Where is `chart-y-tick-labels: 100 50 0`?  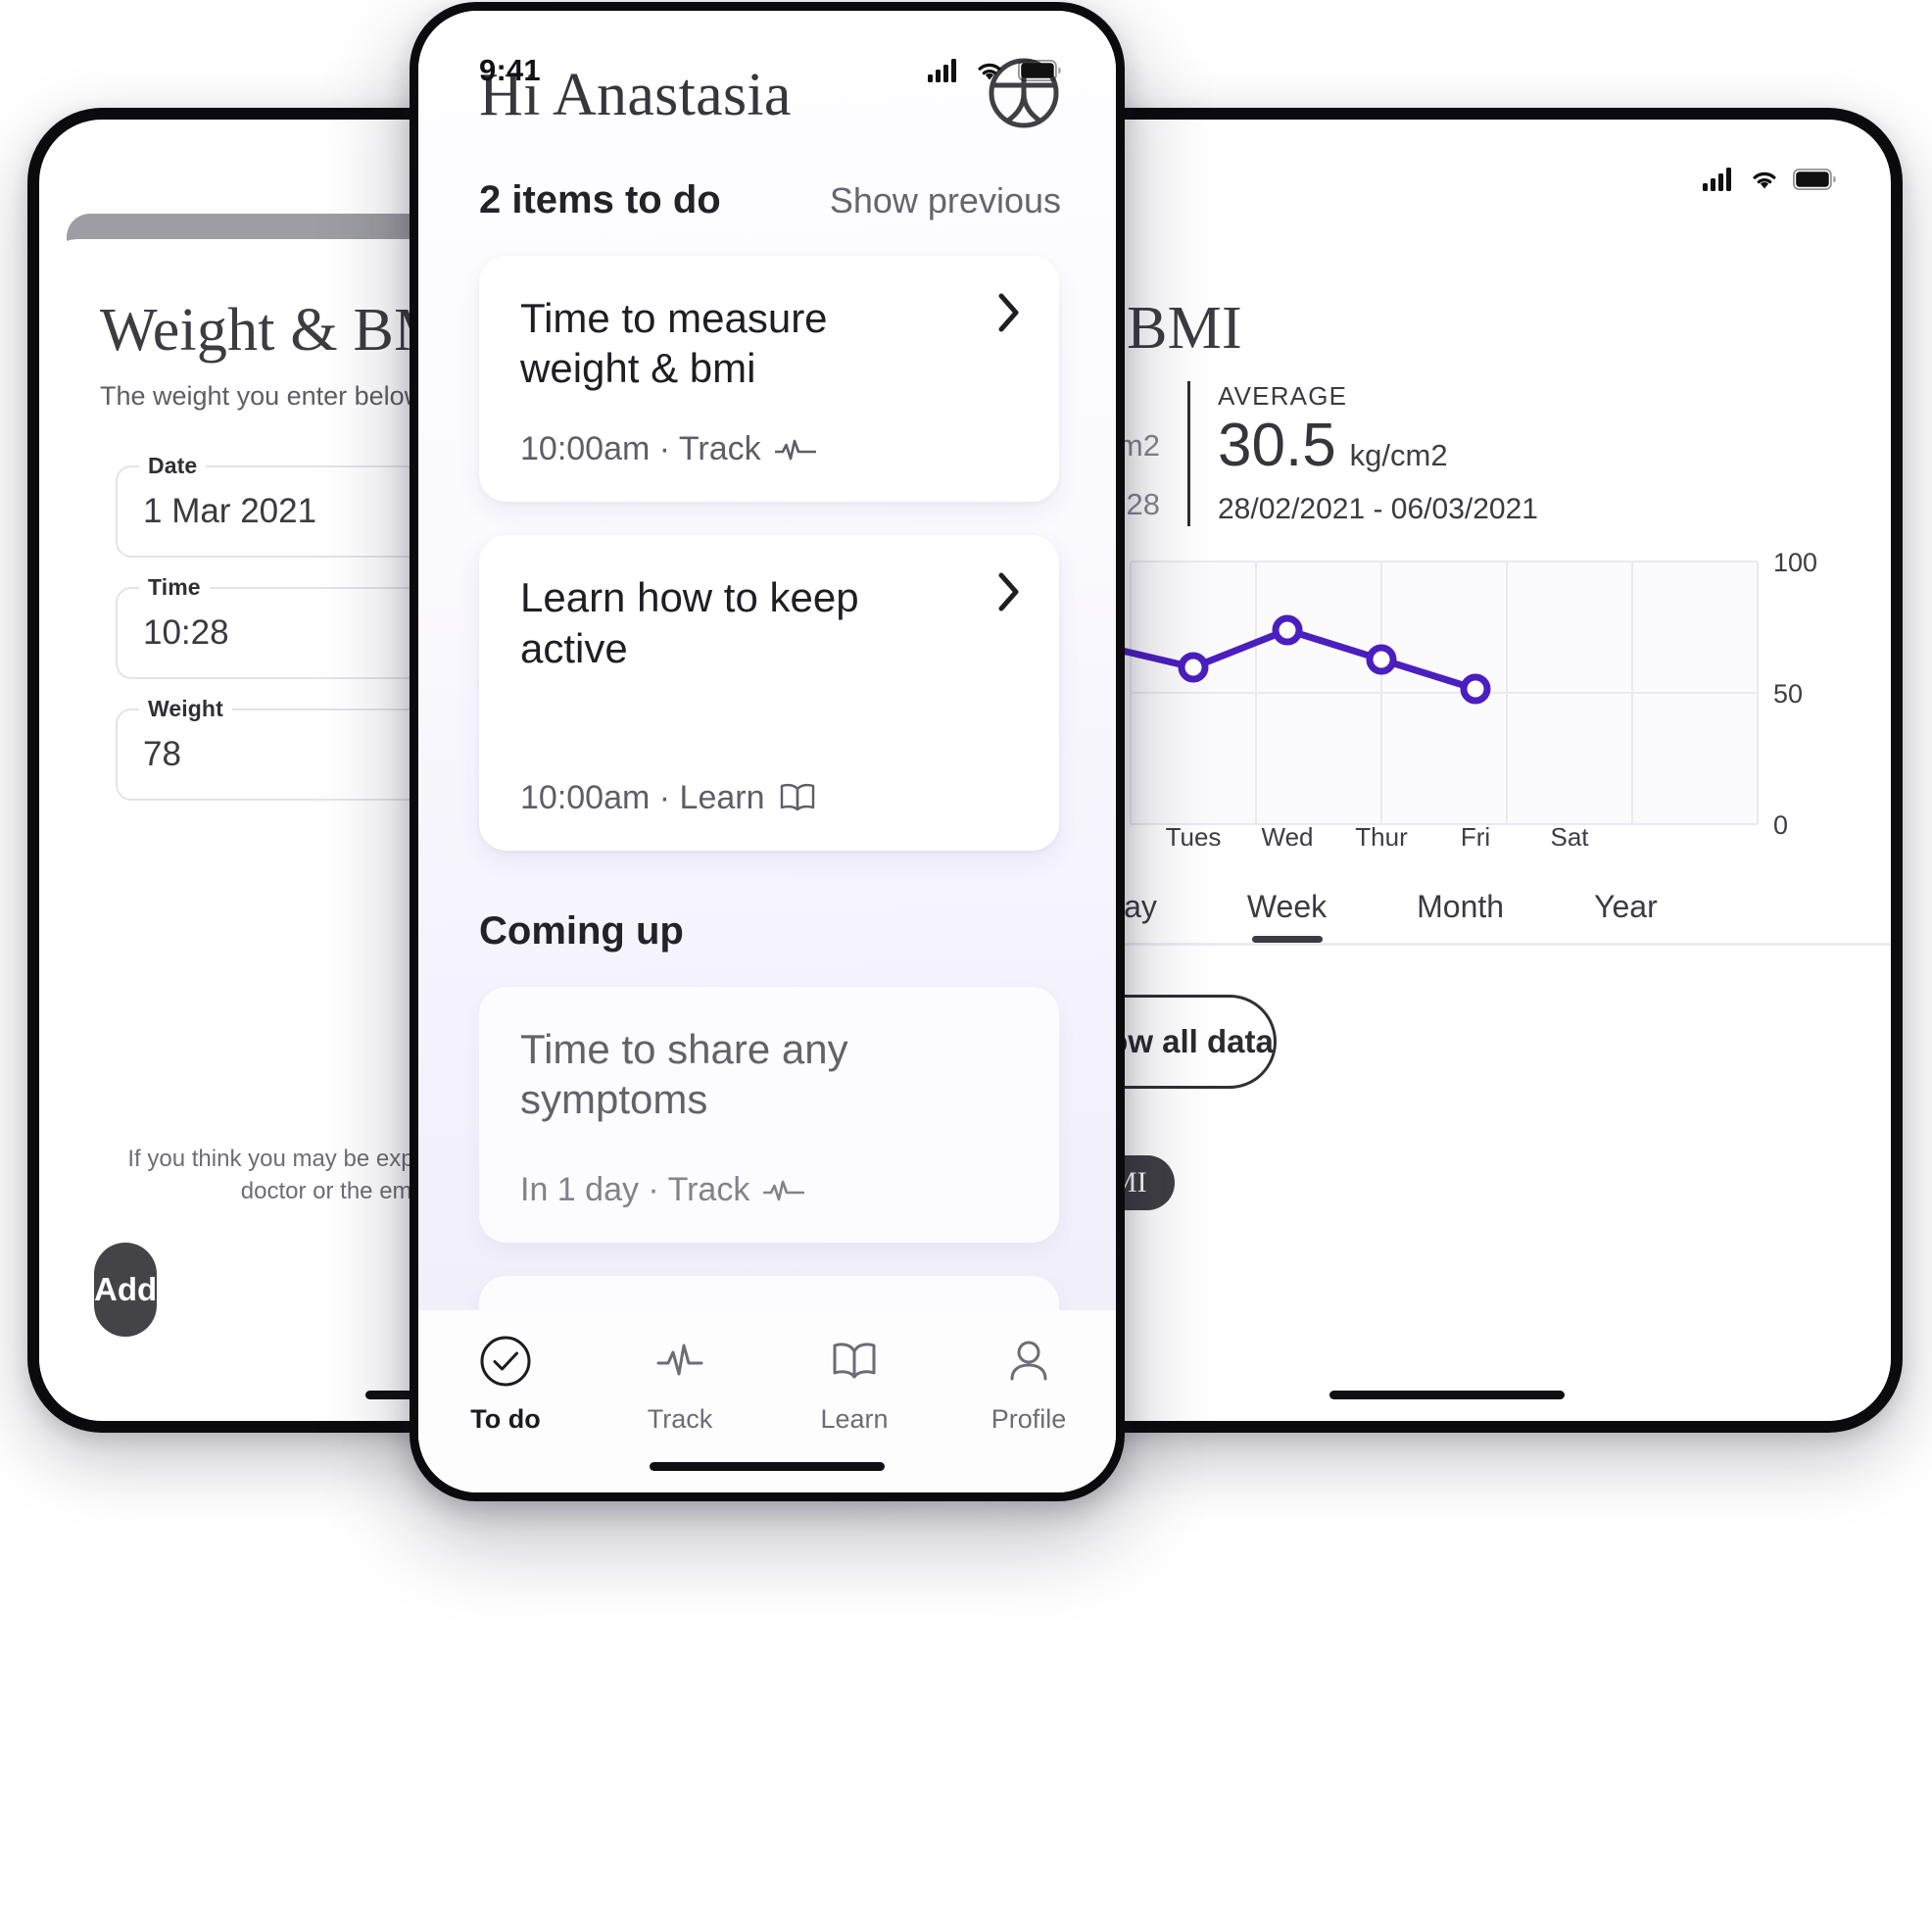
chart-y-tick-labels: 100 50 0 is located at coordinates (1795, 696).